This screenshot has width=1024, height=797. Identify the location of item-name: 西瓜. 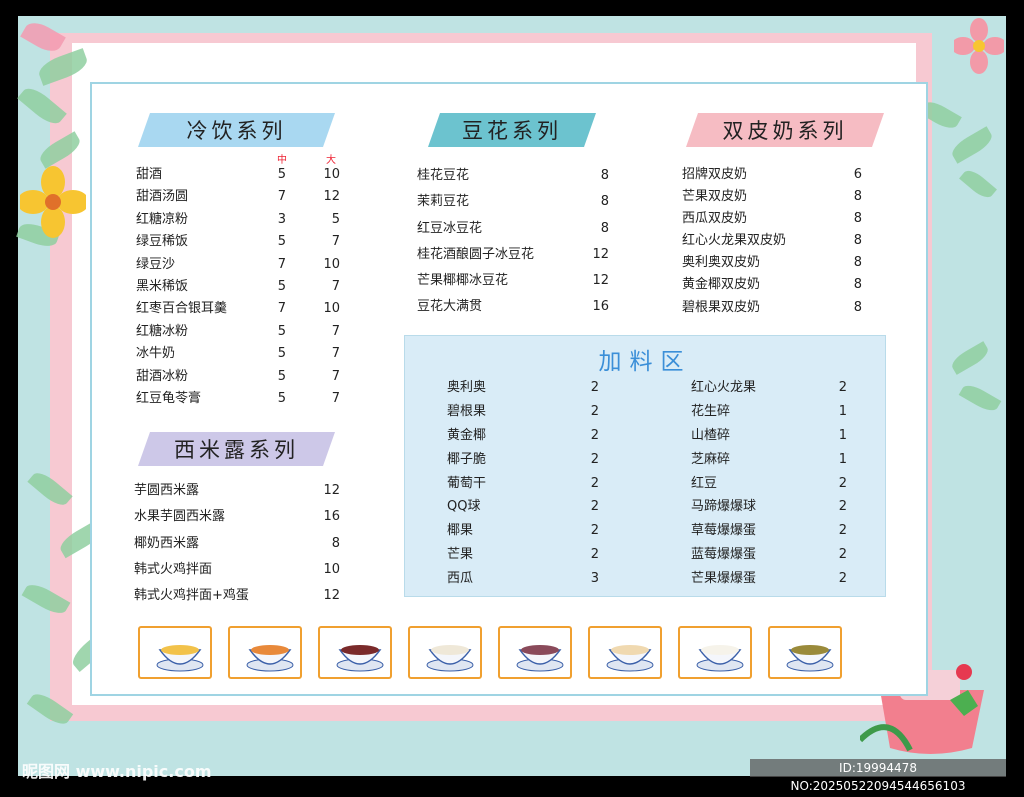
(460, 579).